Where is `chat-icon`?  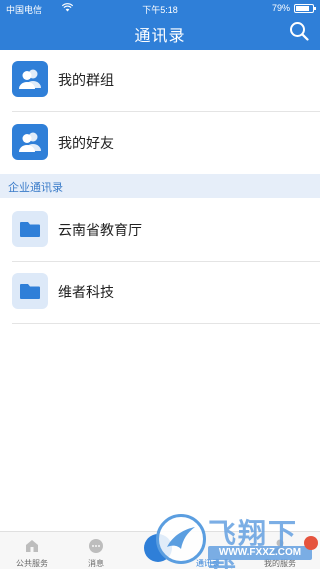 chat-icon is located at coordinates (96, 546).